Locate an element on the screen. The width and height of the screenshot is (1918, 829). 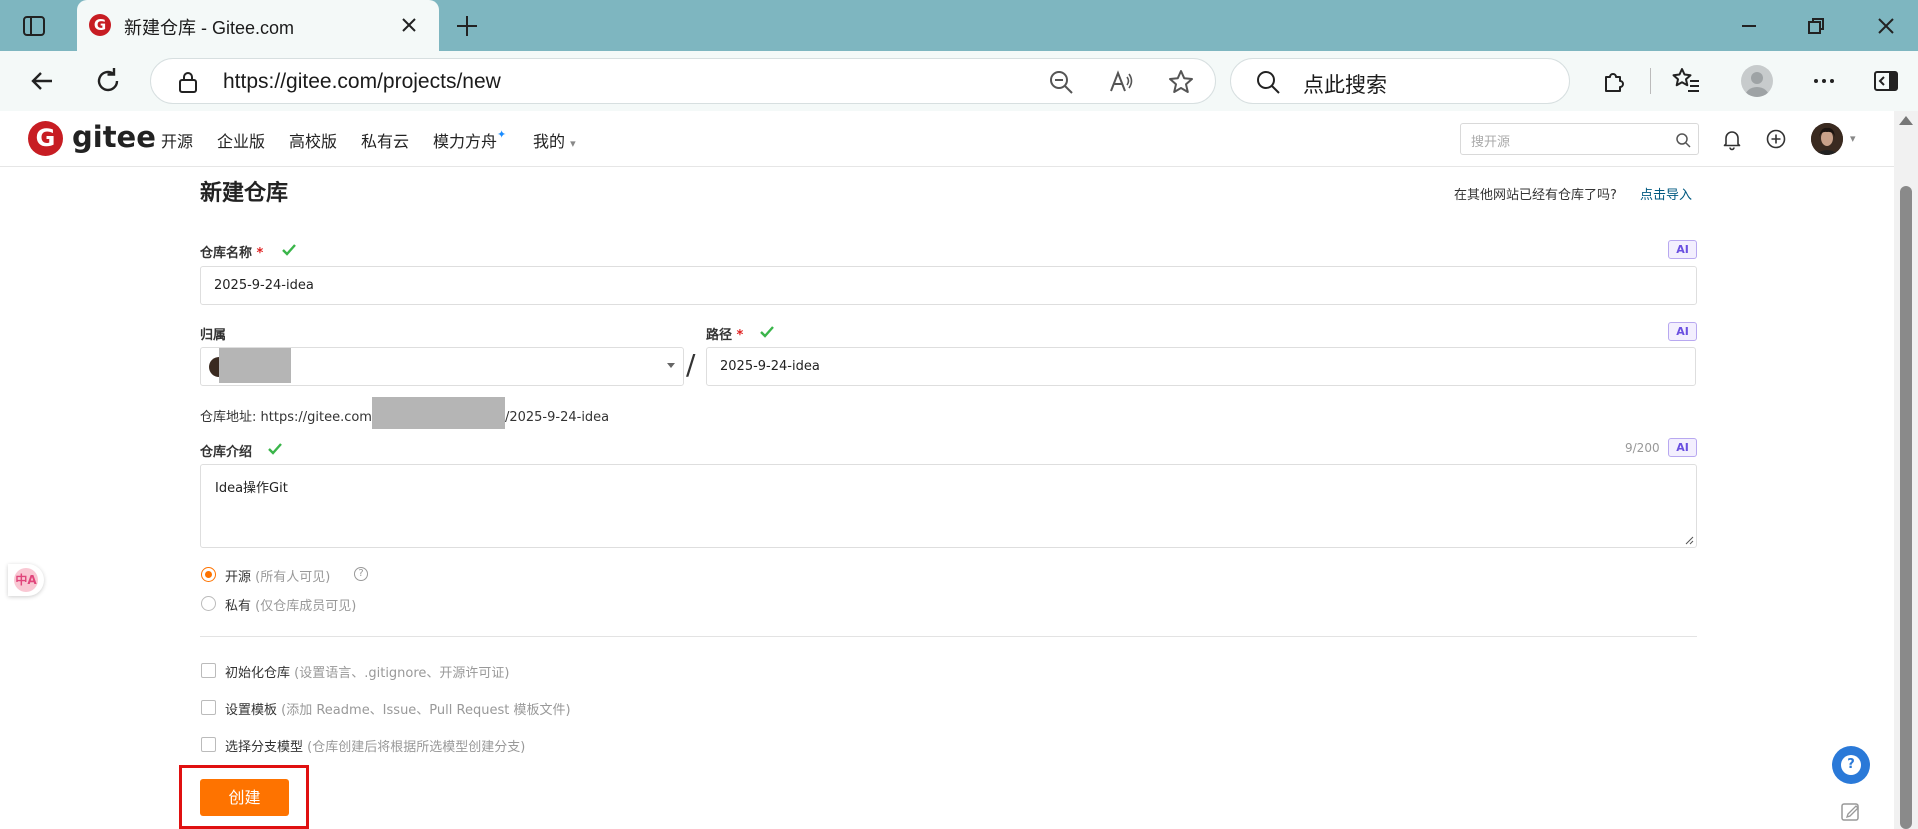
path-label: 路径 * is located at coordinates (724, 333).